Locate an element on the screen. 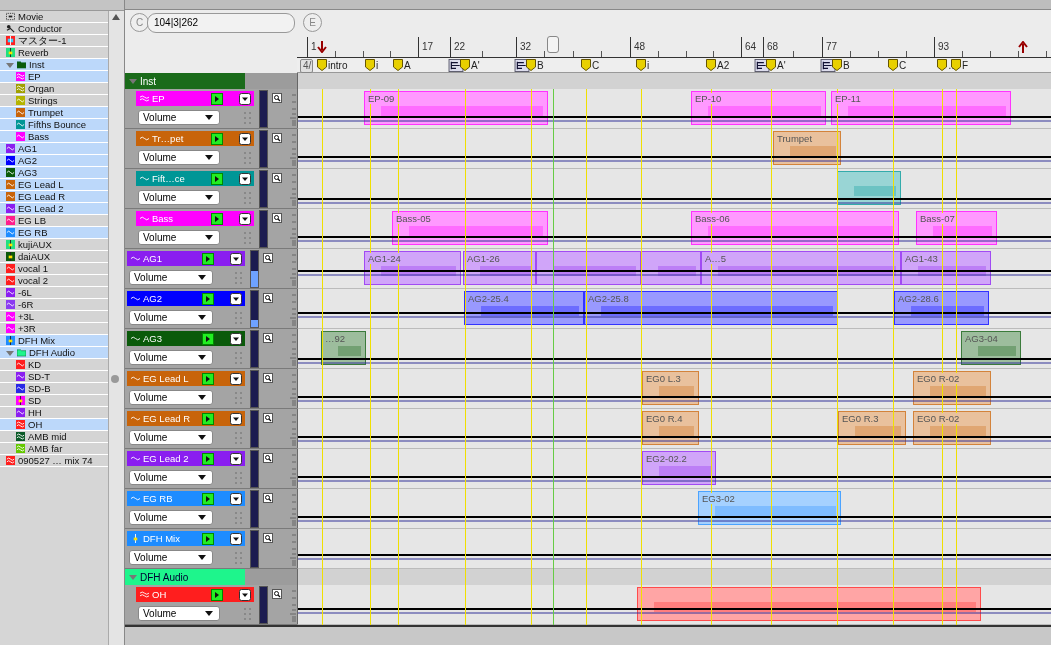  sidebar-item: Organ is located at coordinates (54, 89).